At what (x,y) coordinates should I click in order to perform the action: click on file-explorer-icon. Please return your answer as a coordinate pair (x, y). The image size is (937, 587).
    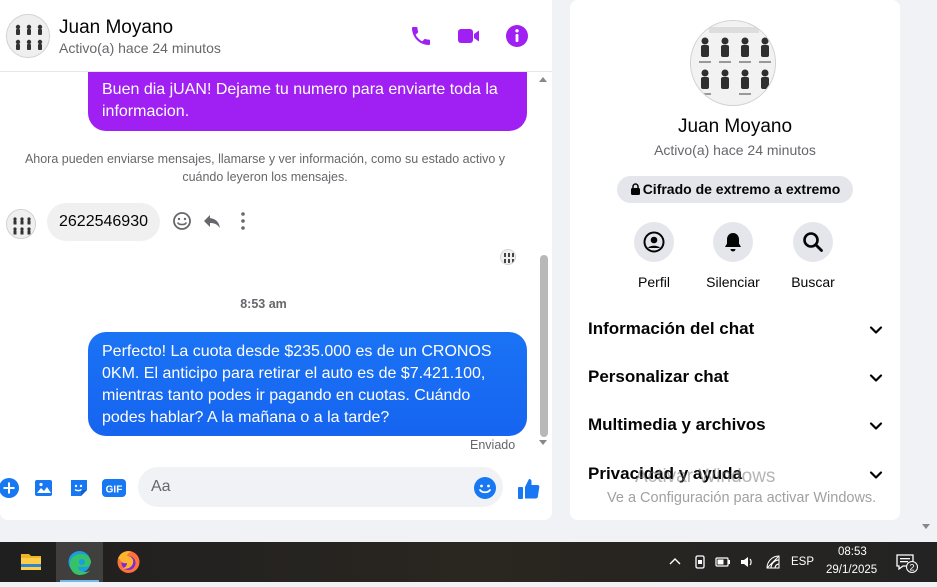
    Looking at the image, I should click on (30, 562).